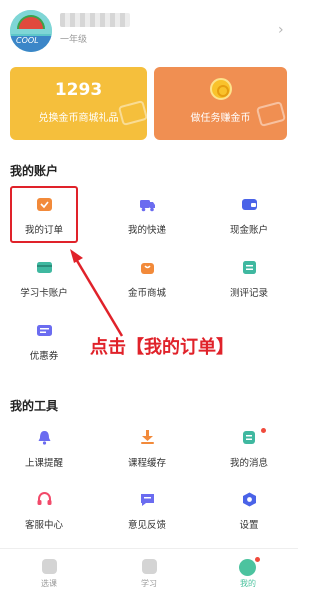 The image size is (320, 600). Describe the element at coordinates (247, 567) in the screenshot. I see `profile-icon` at that location.